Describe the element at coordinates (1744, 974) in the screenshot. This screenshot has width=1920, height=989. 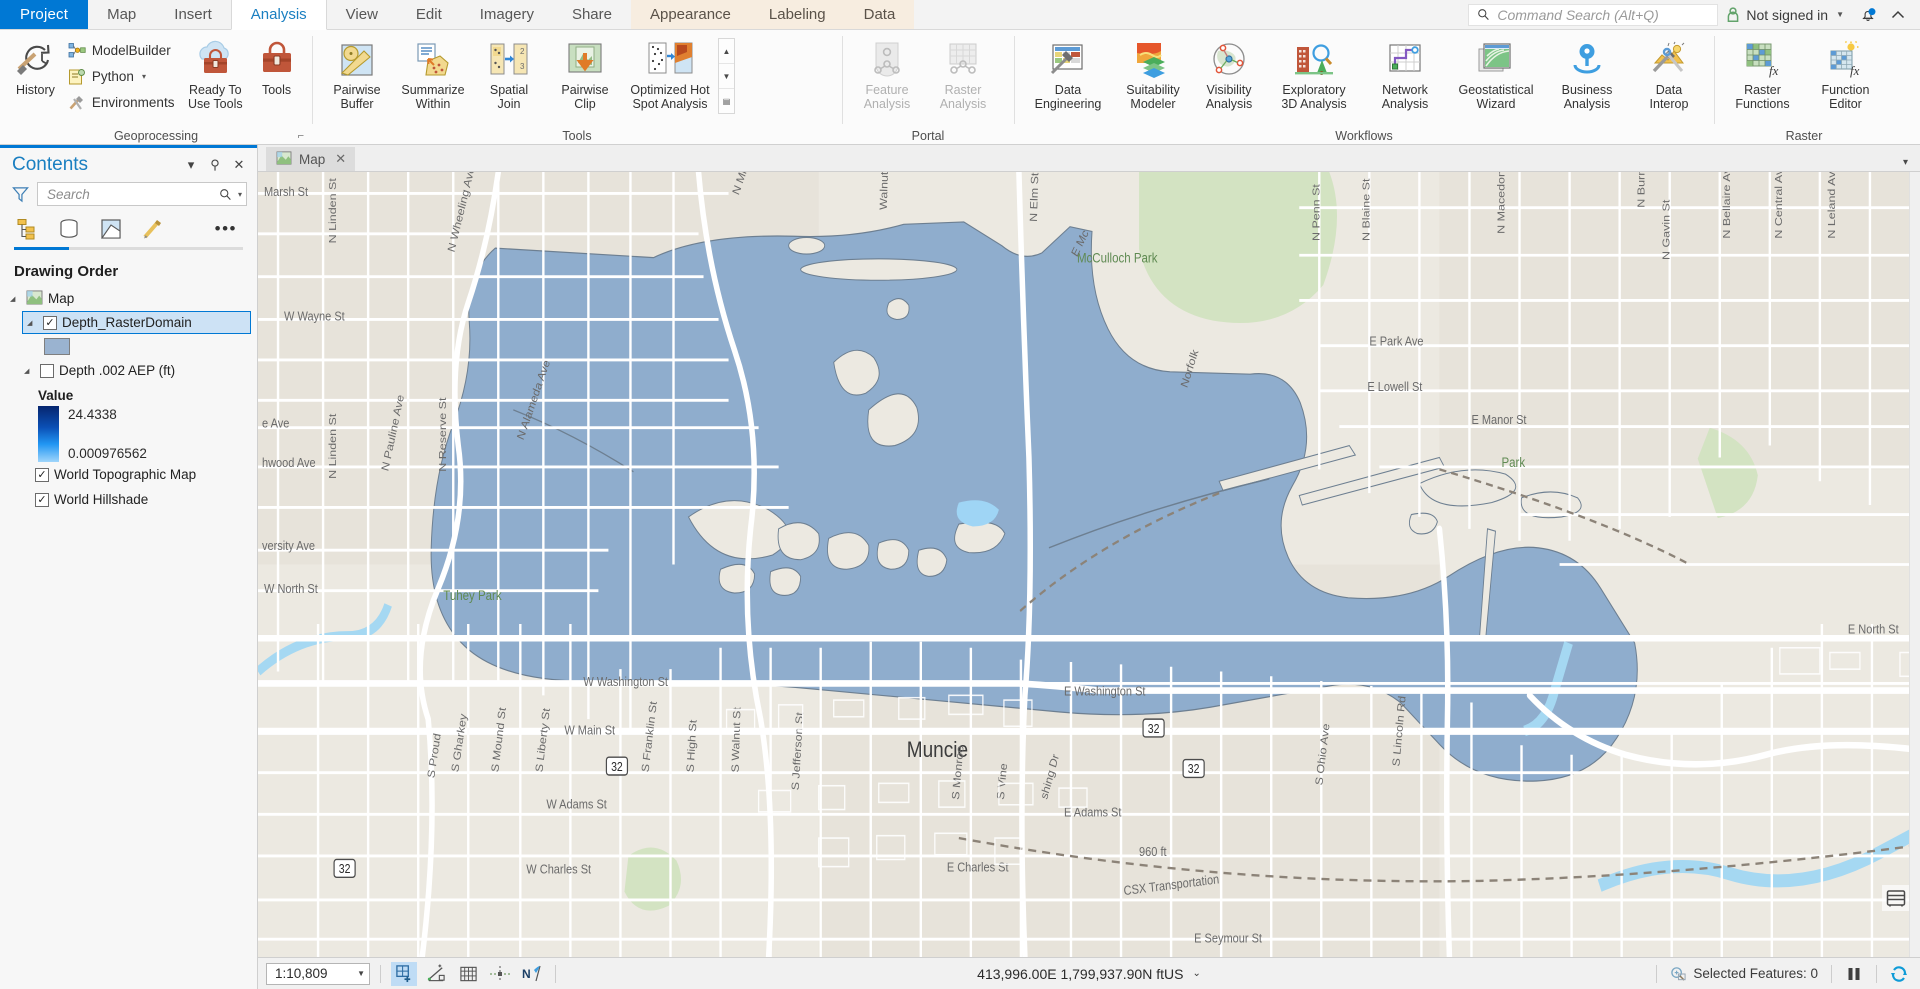
I see `selected-features-indicator: Selected Features: 0` at that location.